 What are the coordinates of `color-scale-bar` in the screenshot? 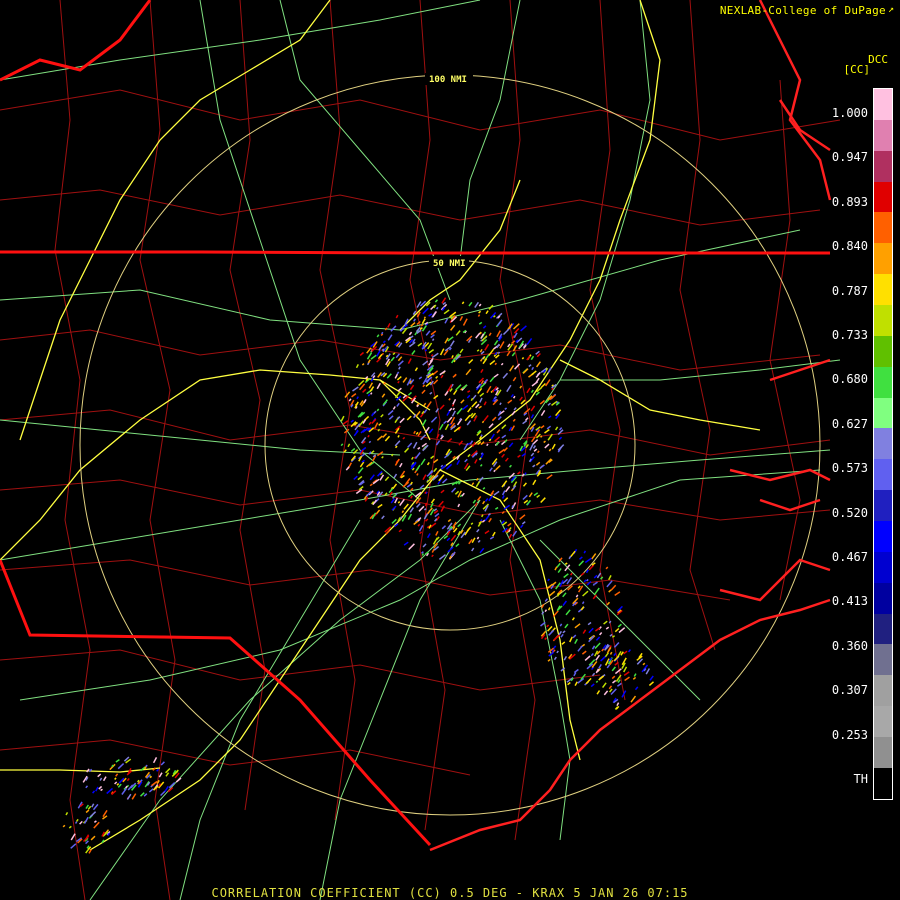 It's located at (883, 444).